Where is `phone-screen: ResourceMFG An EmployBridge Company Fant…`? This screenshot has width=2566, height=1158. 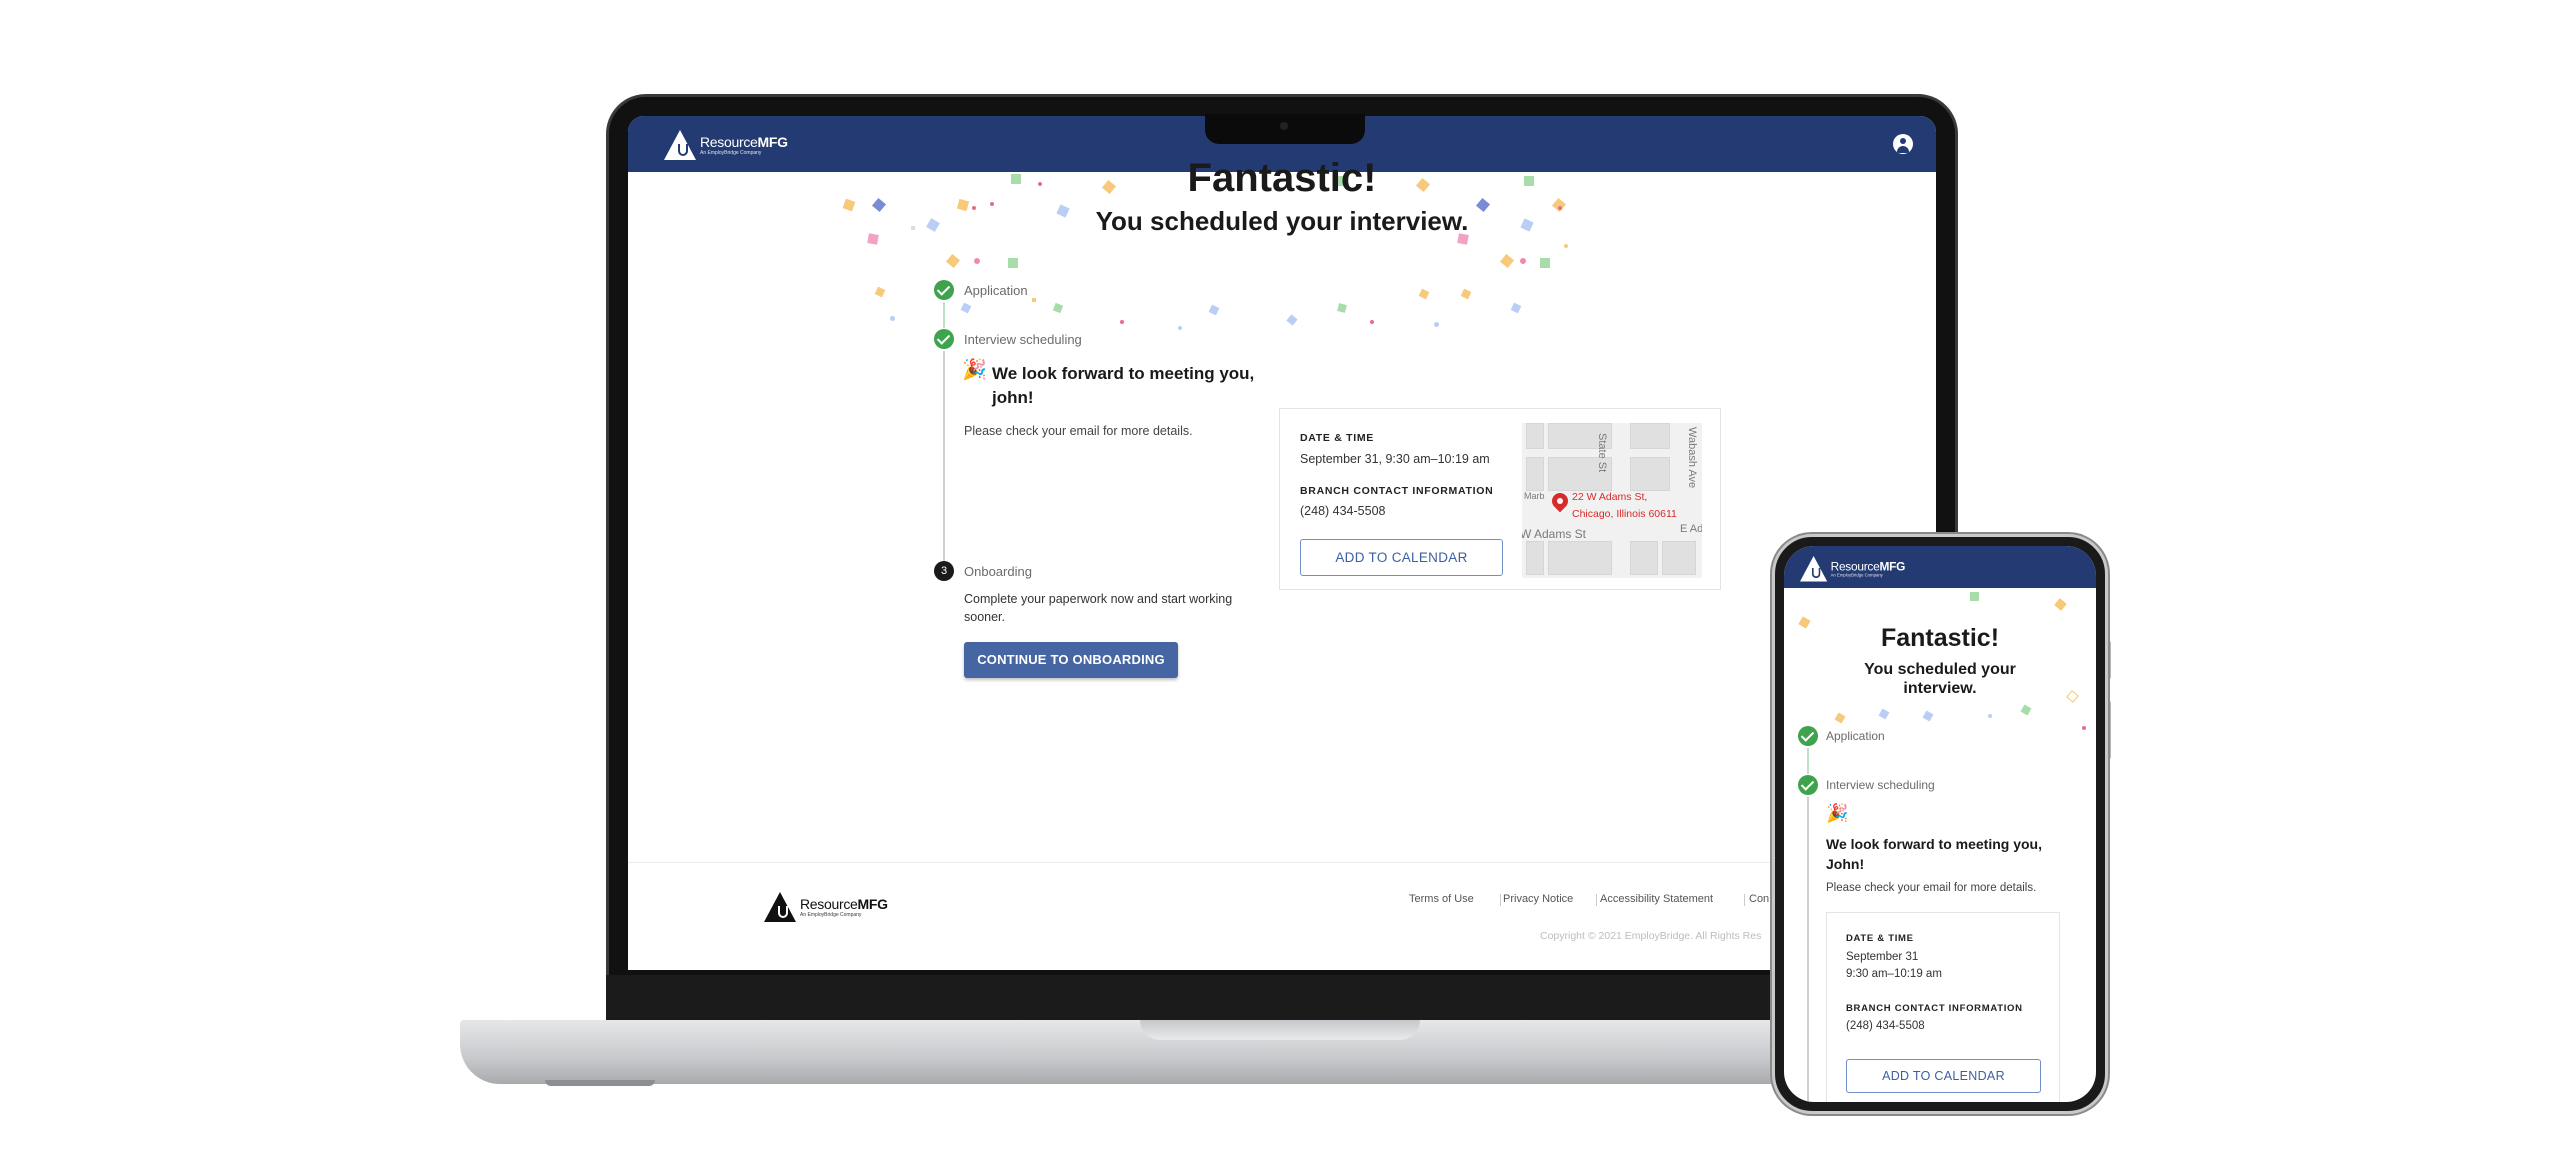
phone-screen: ResourceMFG An EmployBridge Company Fant… is located at coordinates (1940, 824).